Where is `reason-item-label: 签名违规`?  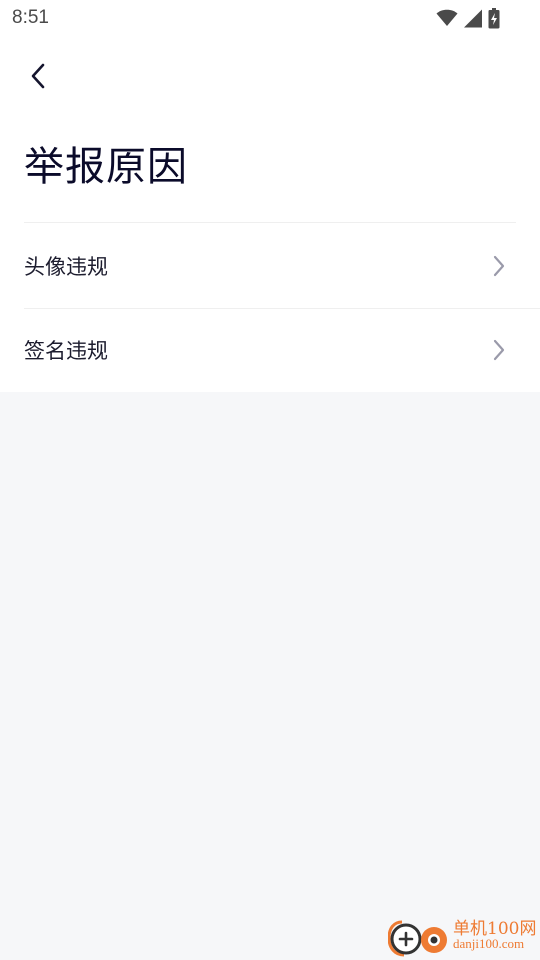
reason-item-label: 签名违规 is located at coordinates (66, 351).